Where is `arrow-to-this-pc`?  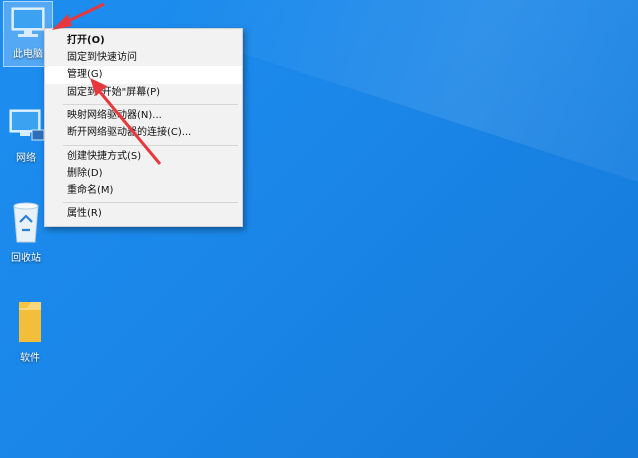
arrow-to-this-pc is located at coordinates (78, 16).